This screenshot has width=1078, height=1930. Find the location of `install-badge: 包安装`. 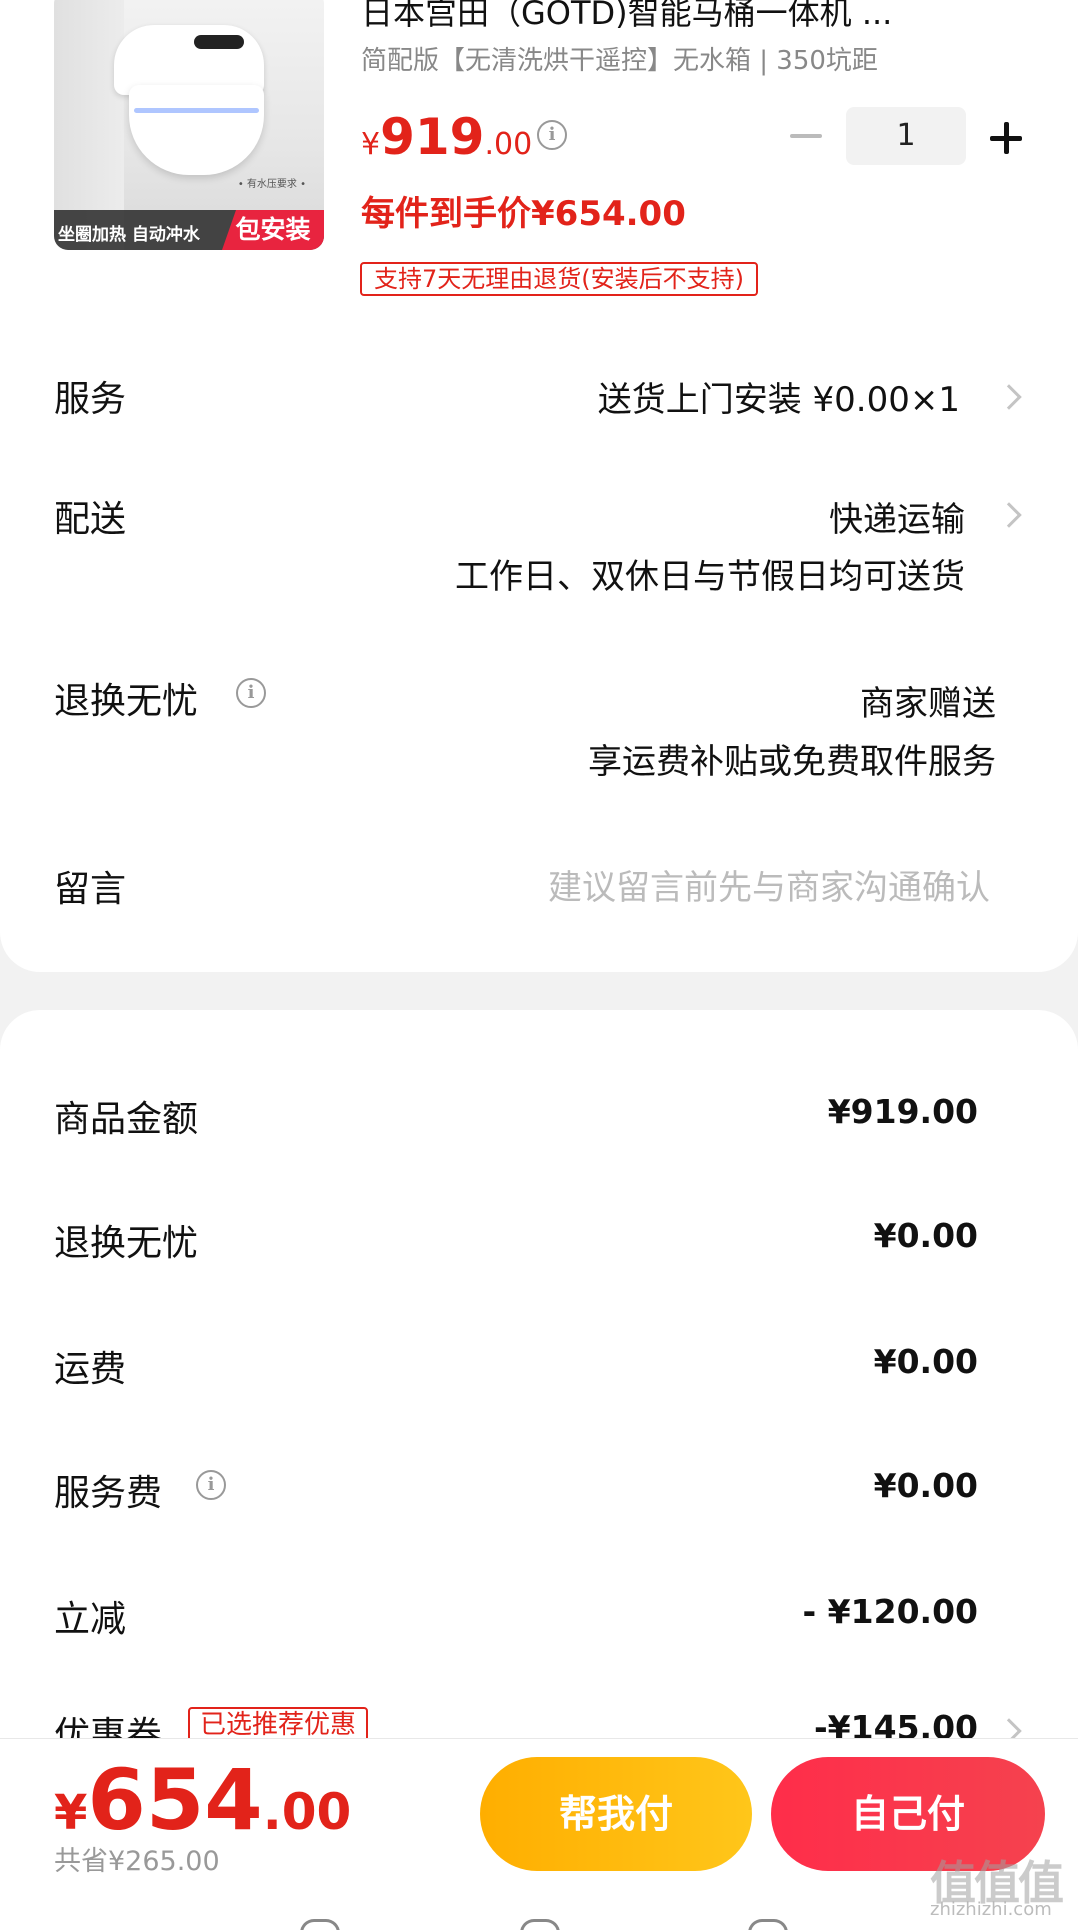

install-badge: 包安装 is located at coordinates (273, 230).